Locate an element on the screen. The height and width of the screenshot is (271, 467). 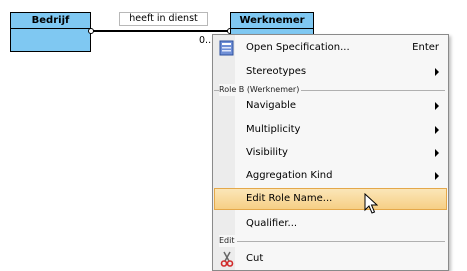
class-bedrijf: Bedrijf is located at coordinates (50, 32).